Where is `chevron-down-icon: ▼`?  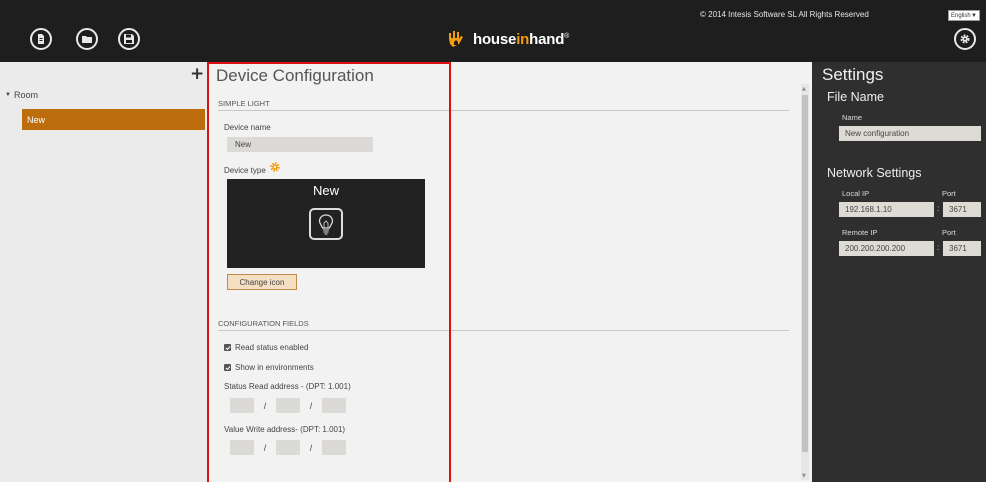 chevron-down-icon: ▼ is located at coordinates (974, 15).